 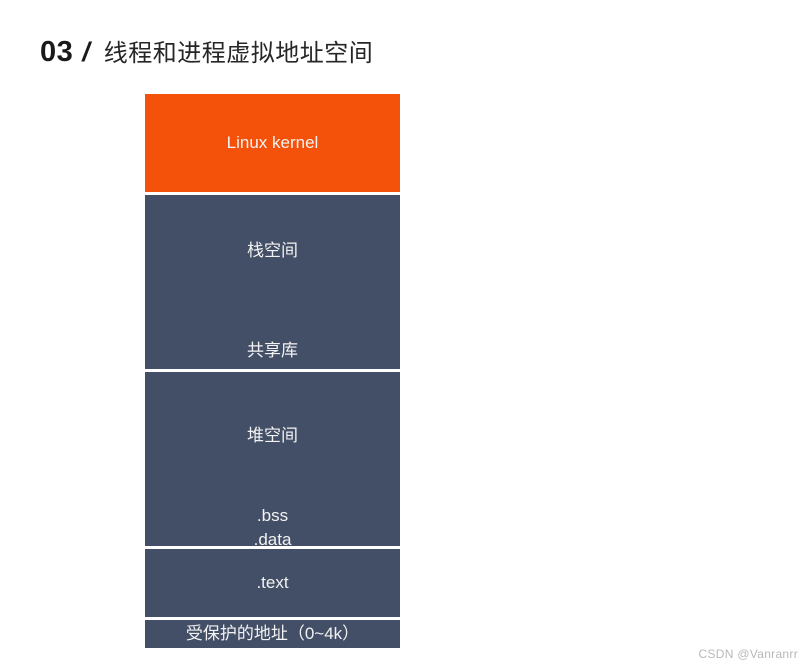 I want to click on memory-block-label-data: .data, so click(x=272, y=537).